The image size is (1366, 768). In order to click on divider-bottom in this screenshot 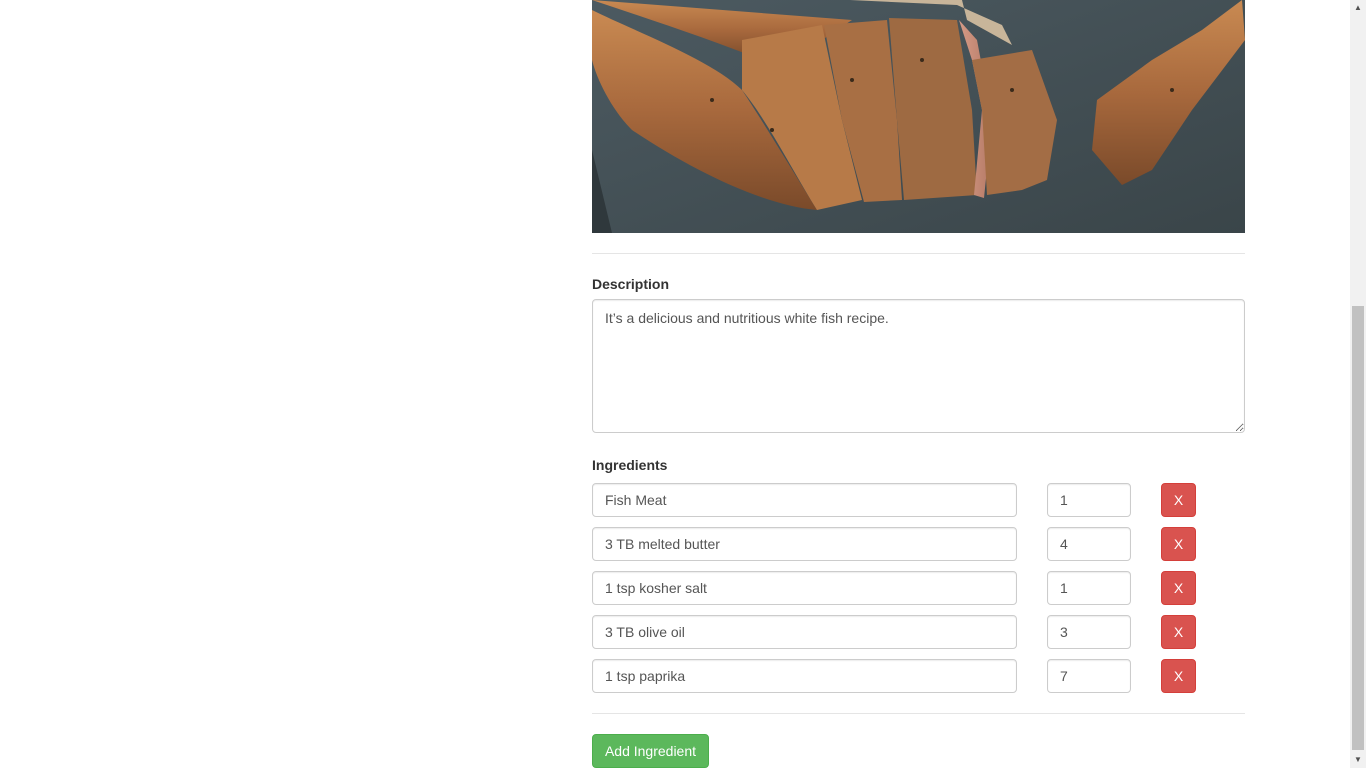, I will do `click(918, 713)`.